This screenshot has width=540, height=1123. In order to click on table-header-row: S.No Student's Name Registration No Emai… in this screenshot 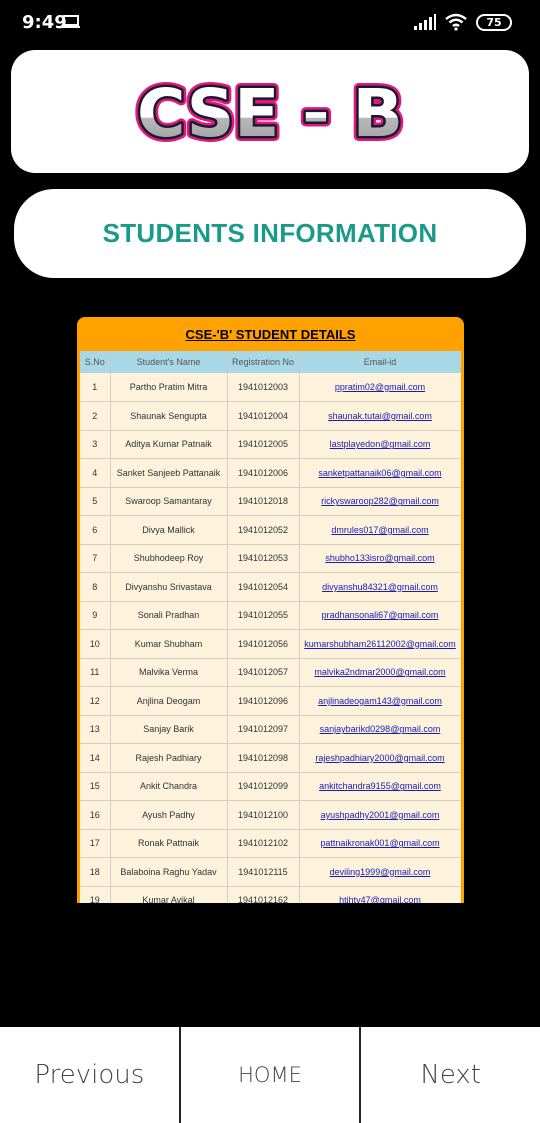, I will do `click(270, 362)`.